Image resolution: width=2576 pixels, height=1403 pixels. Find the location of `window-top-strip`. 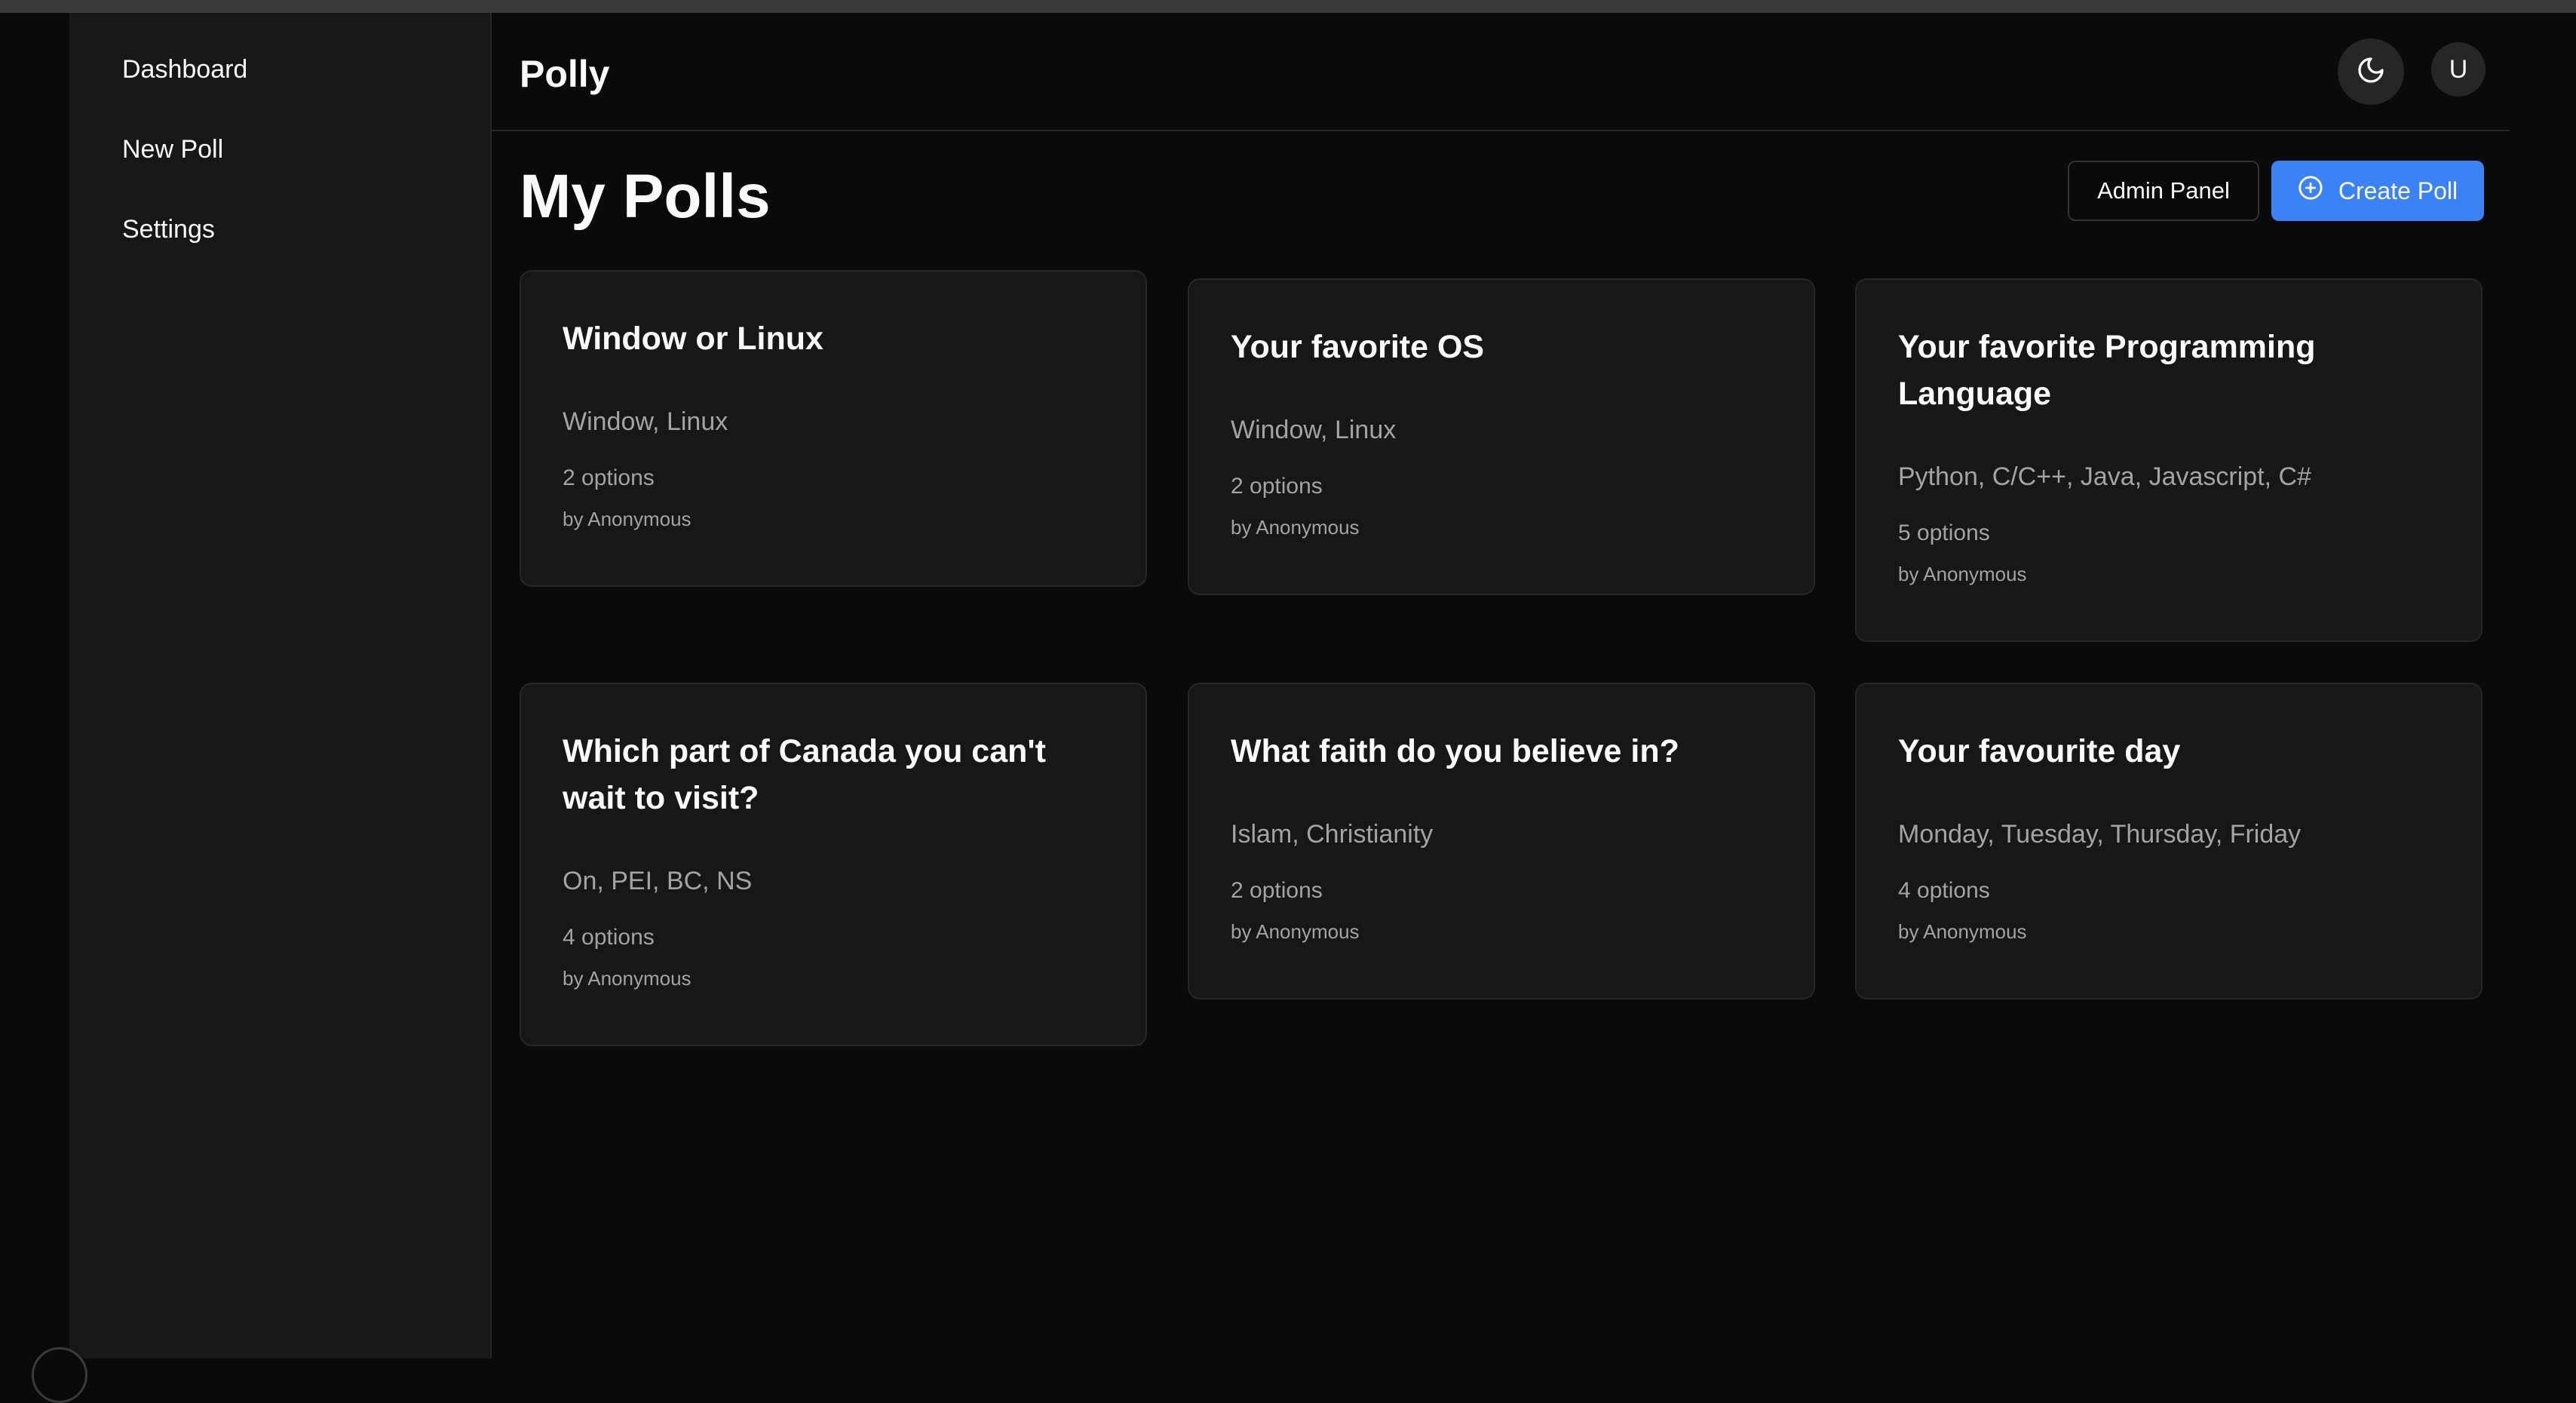

window-top-strip is located at coordinates (1288, 7).